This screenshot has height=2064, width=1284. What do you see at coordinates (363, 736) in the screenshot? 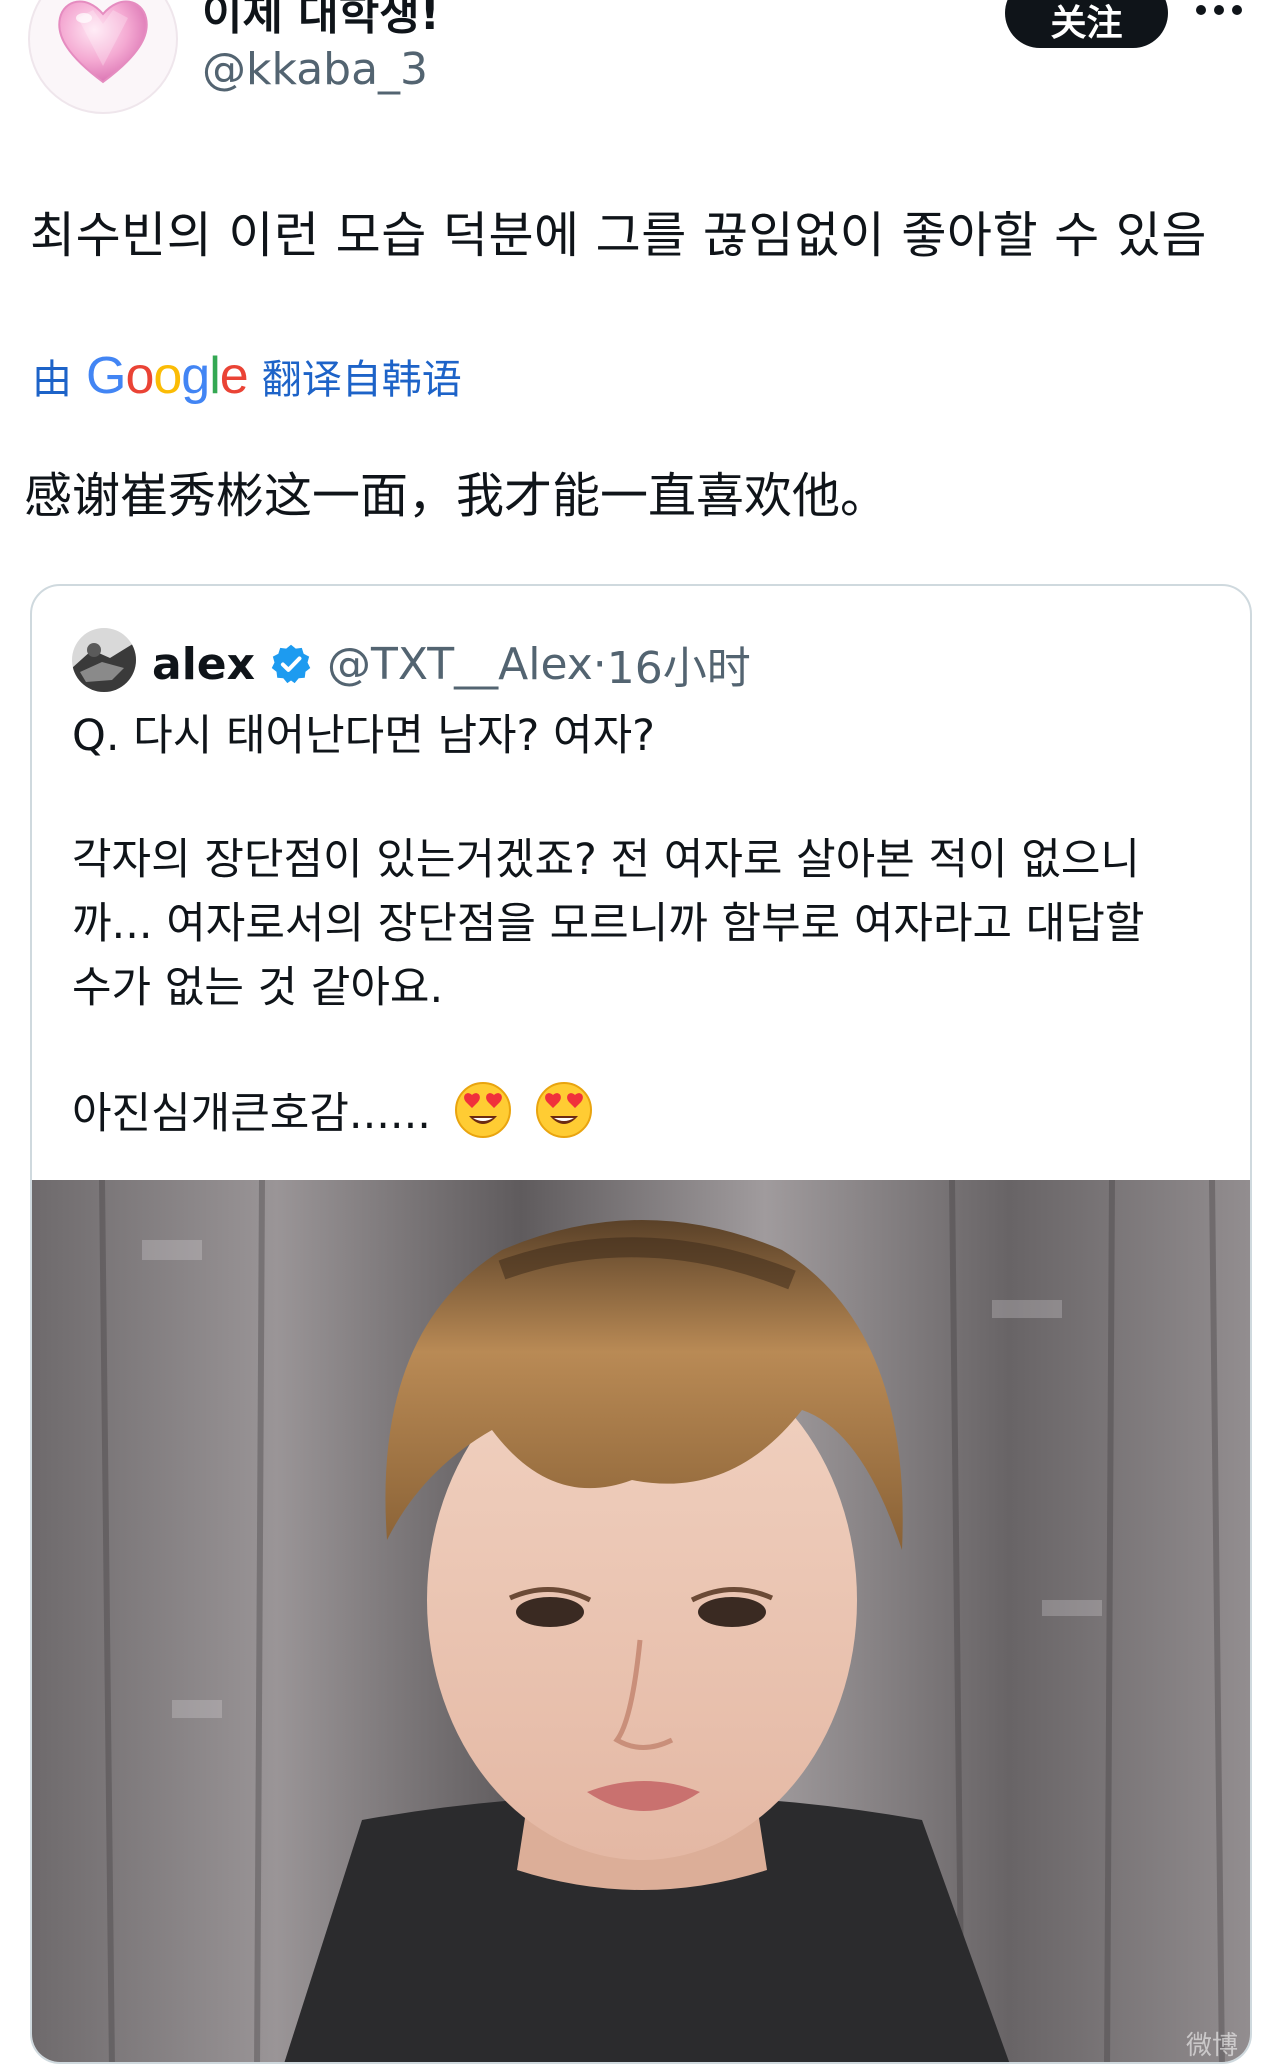
I see `quoted-line: Q. 다시 태어난다면 남자? 여자?` at bounding box center [363, 736].